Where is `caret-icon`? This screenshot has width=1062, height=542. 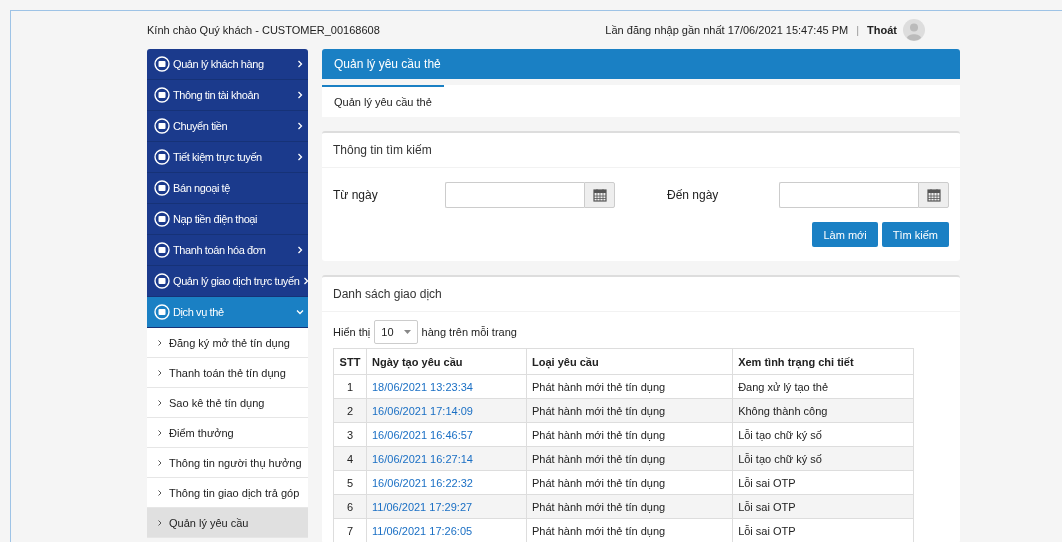
caret-icon is located at coordinates (407, 332).